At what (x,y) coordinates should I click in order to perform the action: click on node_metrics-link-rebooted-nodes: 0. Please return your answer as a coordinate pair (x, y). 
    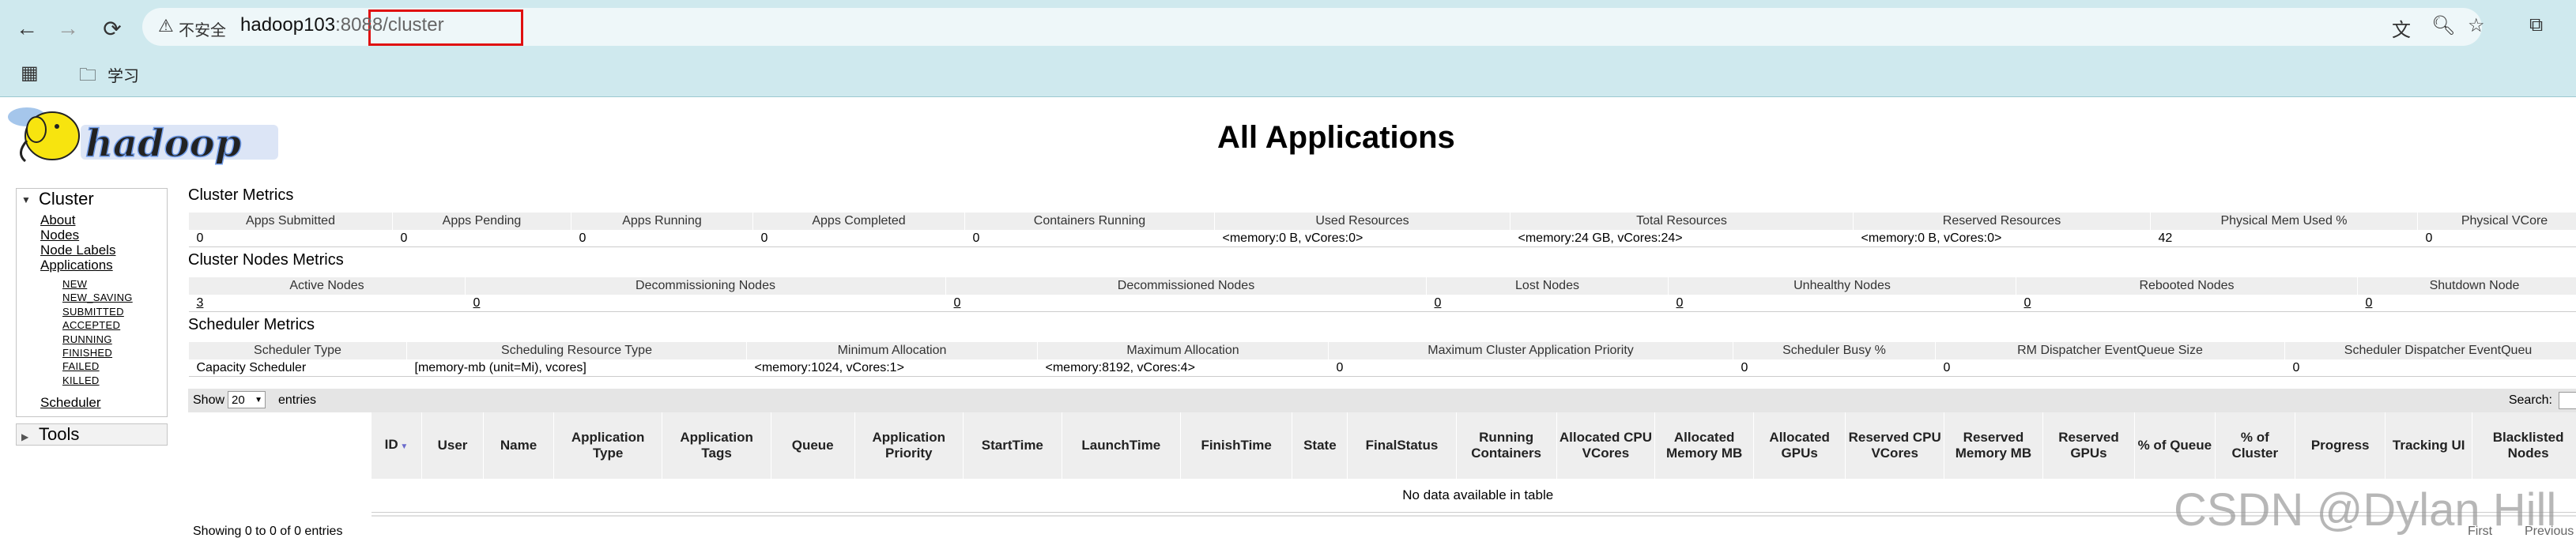
    Looking at the image, I should click on (2028, 303).